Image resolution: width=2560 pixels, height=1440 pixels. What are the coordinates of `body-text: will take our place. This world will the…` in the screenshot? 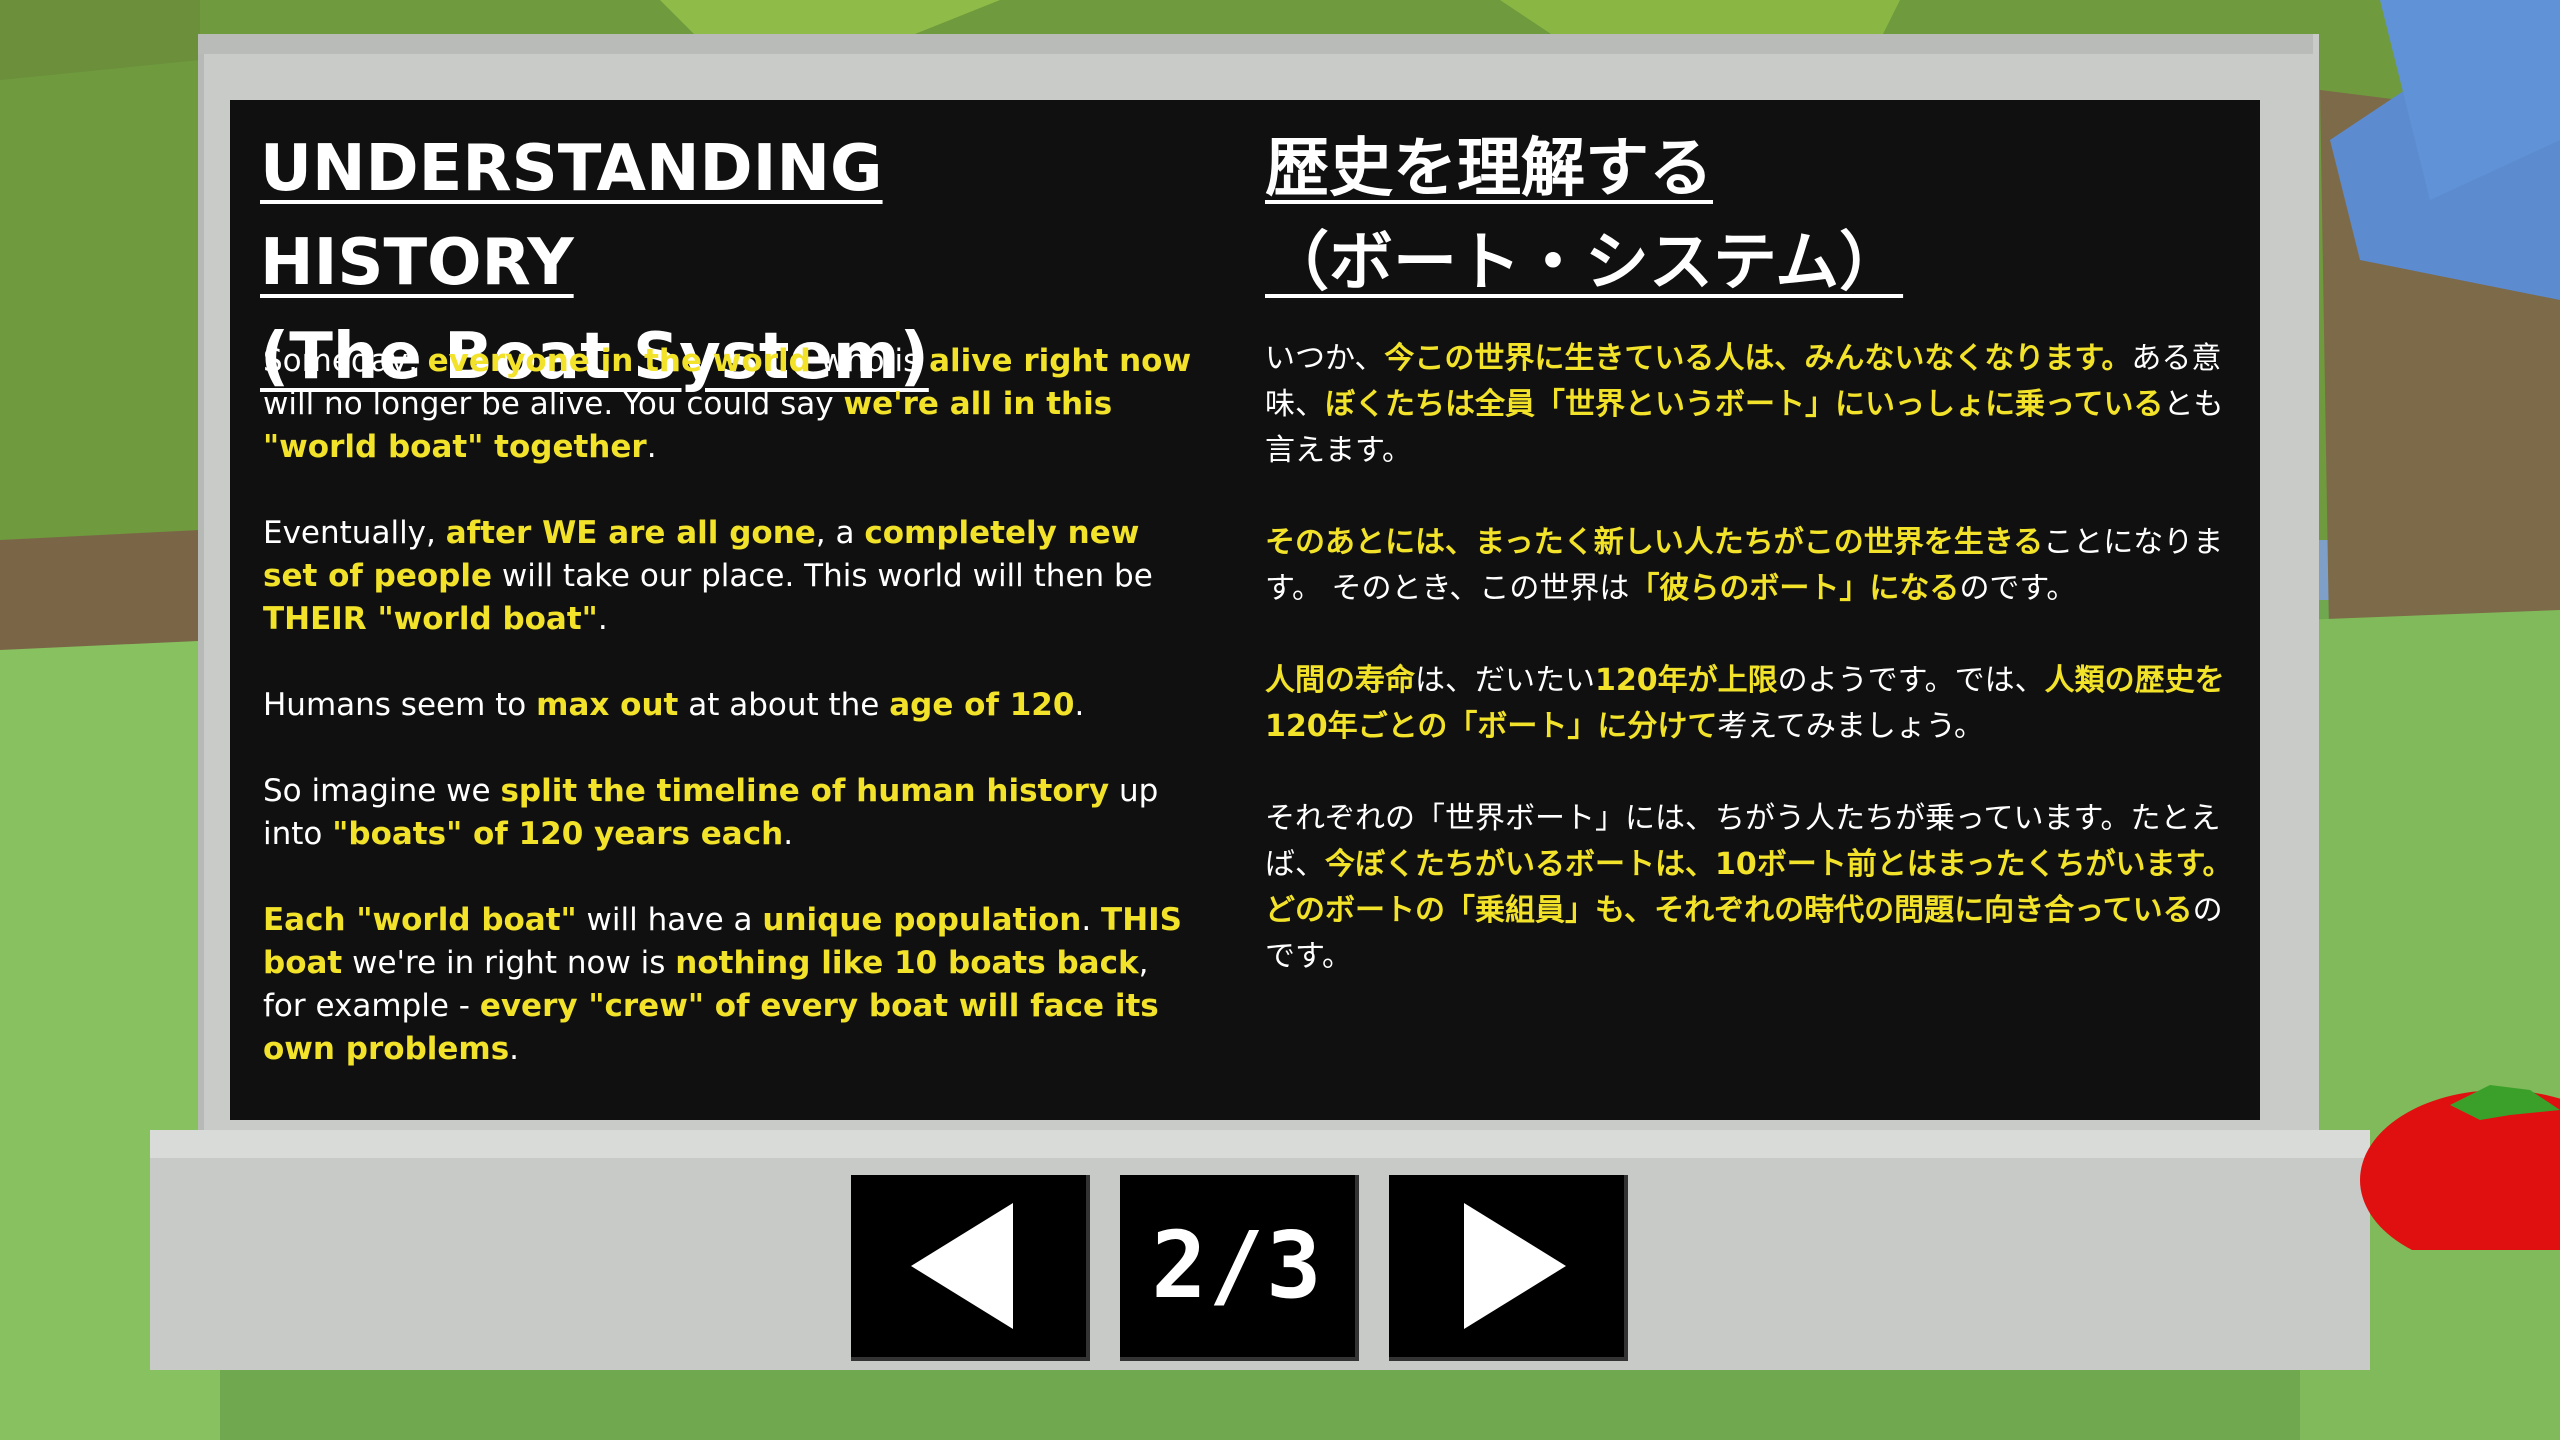 It's located at (822, 576).